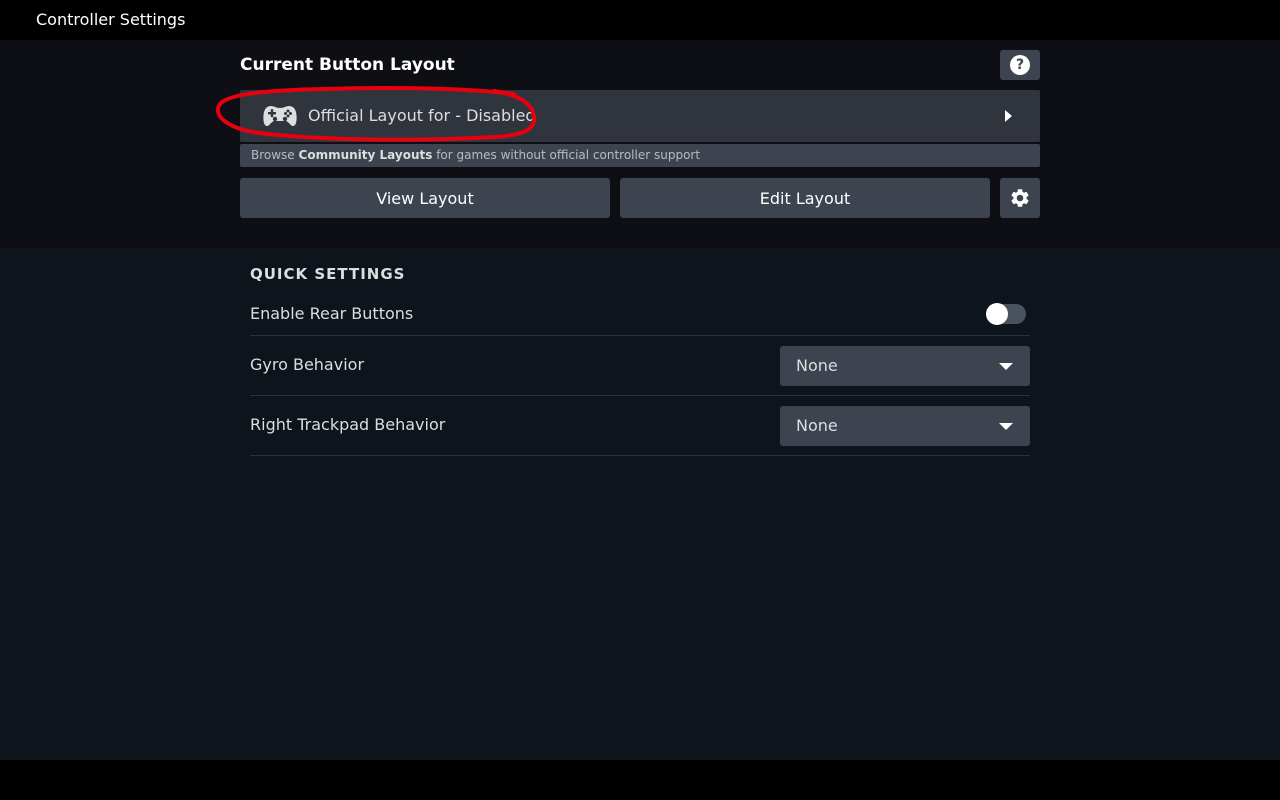 Image resolution: width=1280 pixels, height=800 pixels. I want to click on layout-settings-button, so click(1020, 198).